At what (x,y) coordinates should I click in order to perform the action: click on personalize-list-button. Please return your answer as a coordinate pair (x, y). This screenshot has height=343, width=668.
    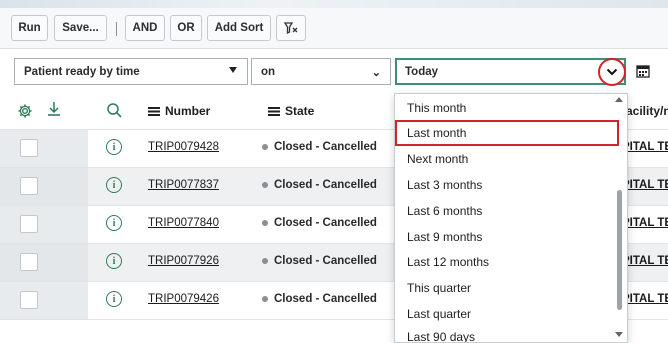
    Looking at the image, I should click on (25, 112).